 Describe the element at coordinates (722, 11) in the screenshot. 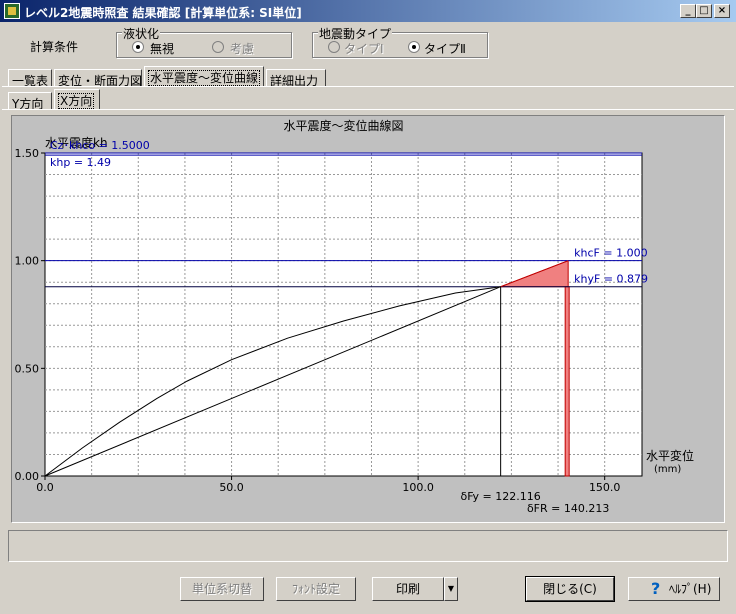

I see `close-window-button: ×` at that location.